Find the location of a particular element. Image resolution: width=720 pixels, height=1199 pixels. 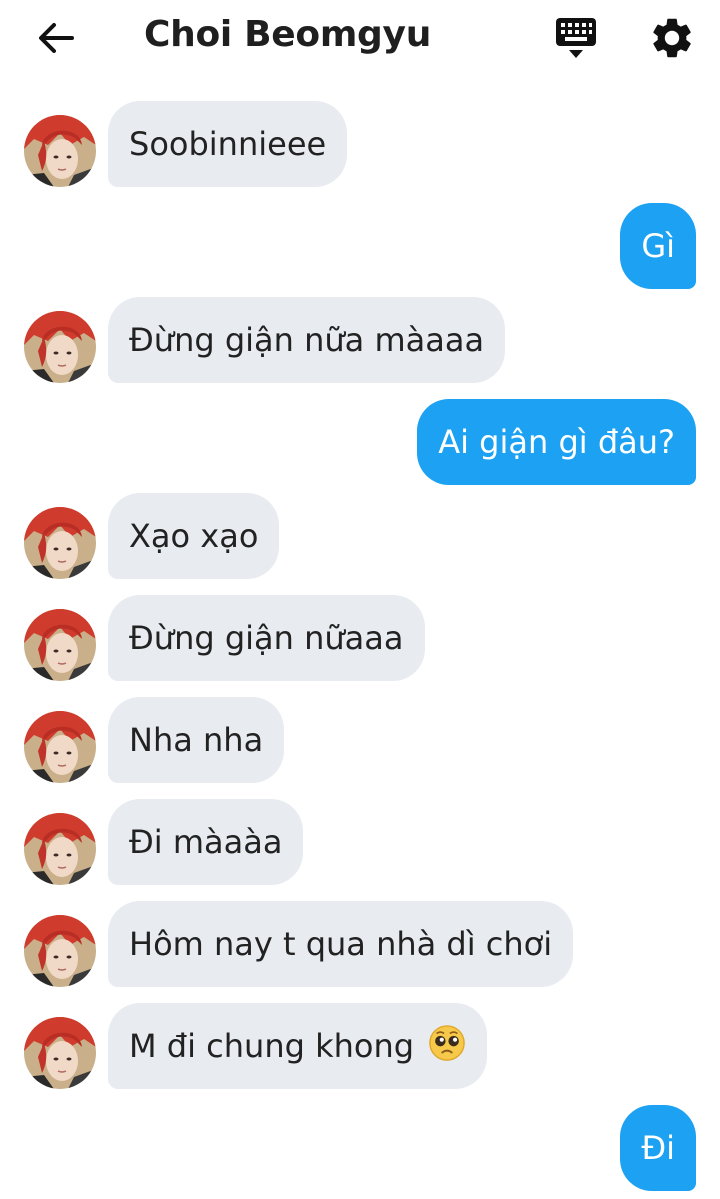

keyboard-button is located at coordinates (576, 38).